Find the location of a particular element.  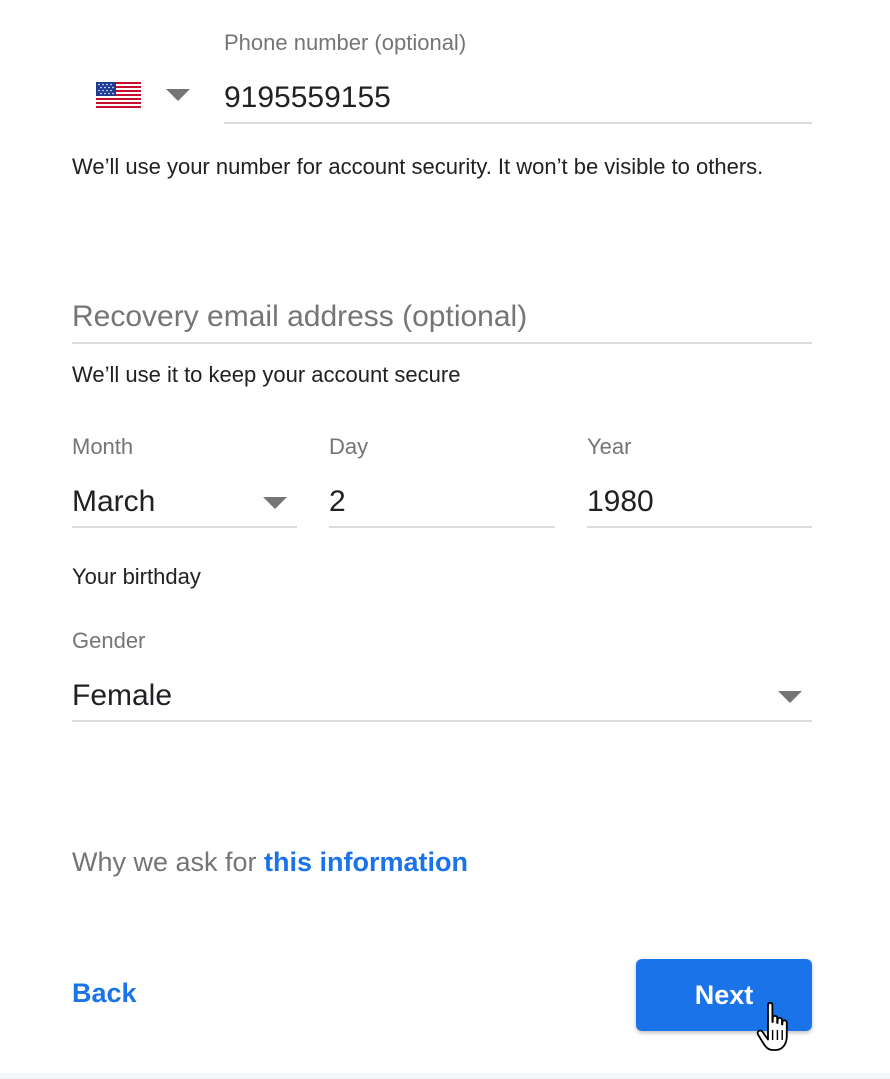

gender-select: Female is located at coordinates (442, 697).